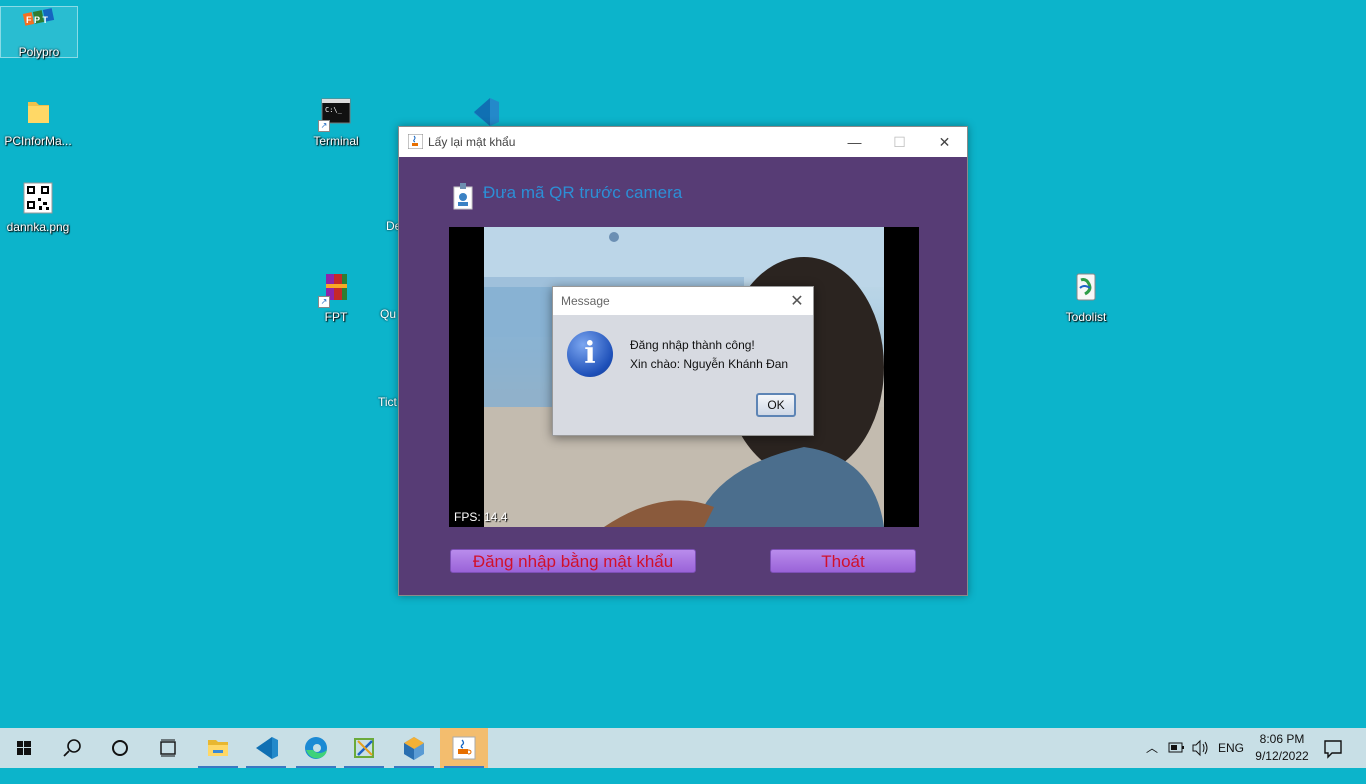 Image resolution: width=1366 pixels, height=784 pixels. I want to click on notification-icon, so click(1333, 749).